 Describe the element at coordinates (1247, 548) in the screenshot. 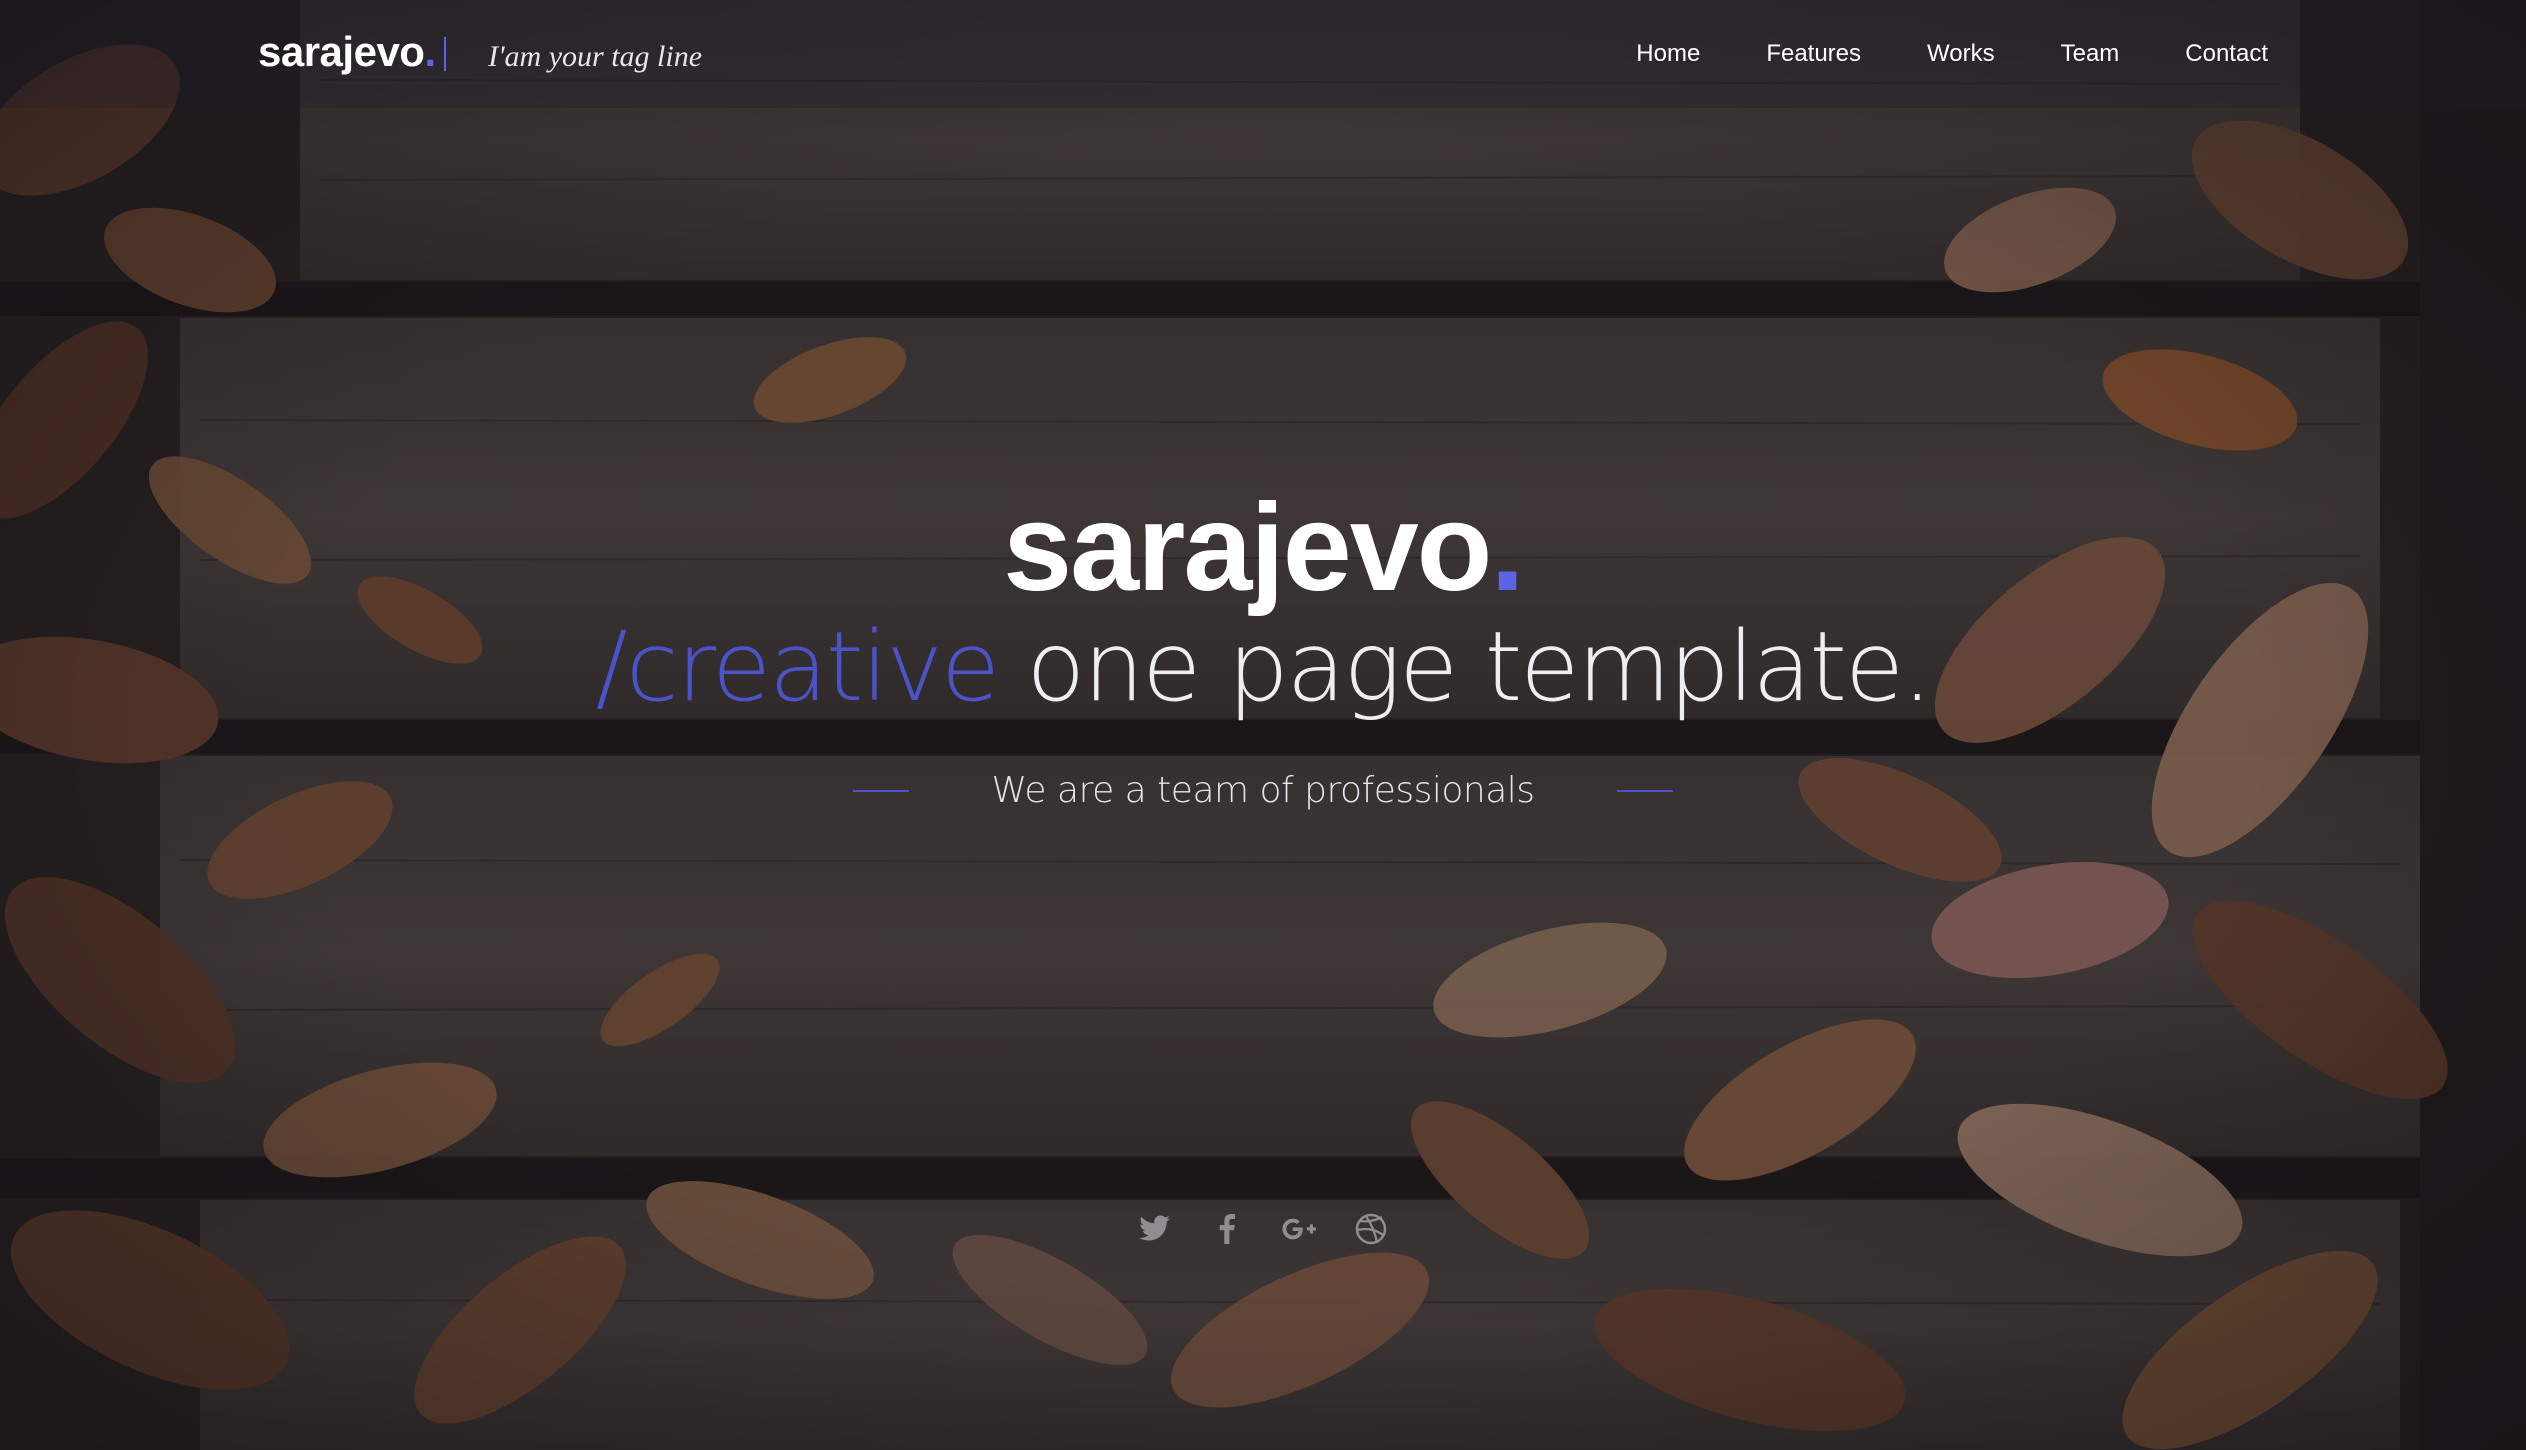

I see `hero-title-text: sarajevo` at that location.